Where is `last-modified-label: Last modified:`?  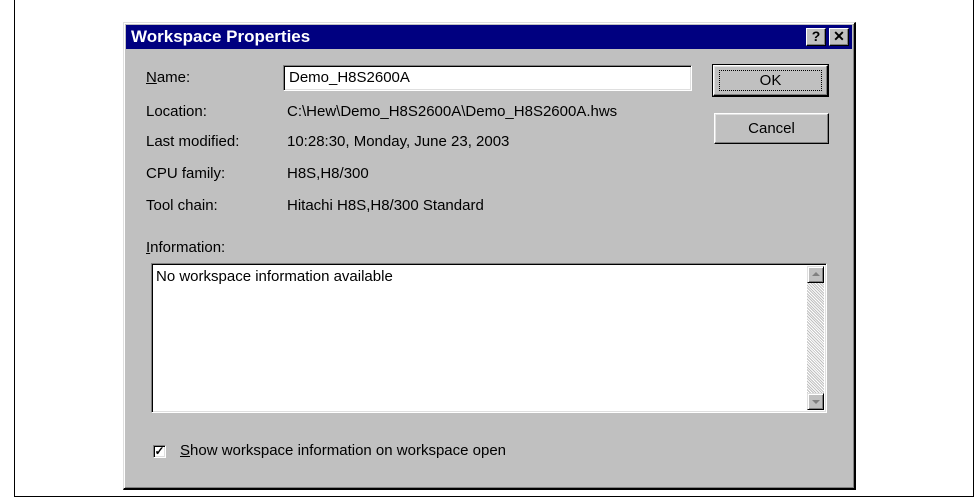
last-modified-label: Last modified: is located at coordinates (193, 141).